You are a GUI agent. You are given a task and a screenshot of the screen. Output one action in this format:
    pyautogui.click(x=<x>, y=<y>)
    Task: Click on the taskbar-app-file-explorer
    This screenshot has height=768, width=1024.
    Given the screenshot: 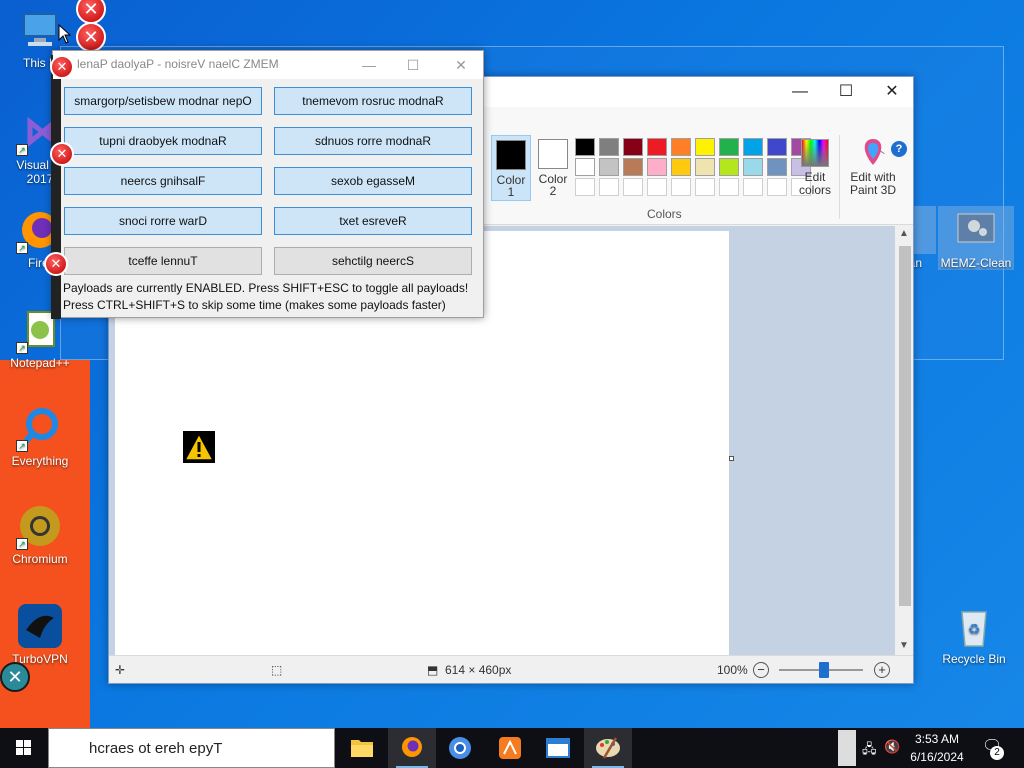 What is the action you would take?
    pyautogui.click(x=362, y=748)
    